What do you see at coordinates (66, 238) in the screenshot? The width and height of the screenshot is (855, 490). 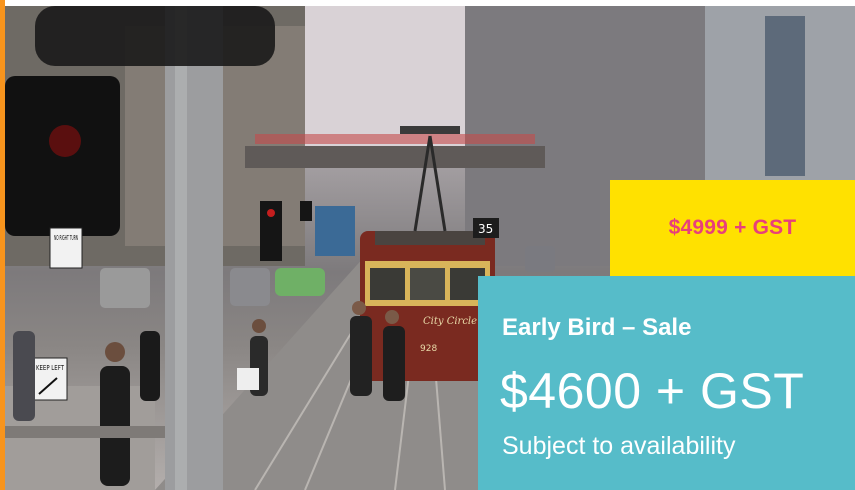 I see `no-right-turn-sign: NO RIGHT TURN` at bounding box center [66, 238].